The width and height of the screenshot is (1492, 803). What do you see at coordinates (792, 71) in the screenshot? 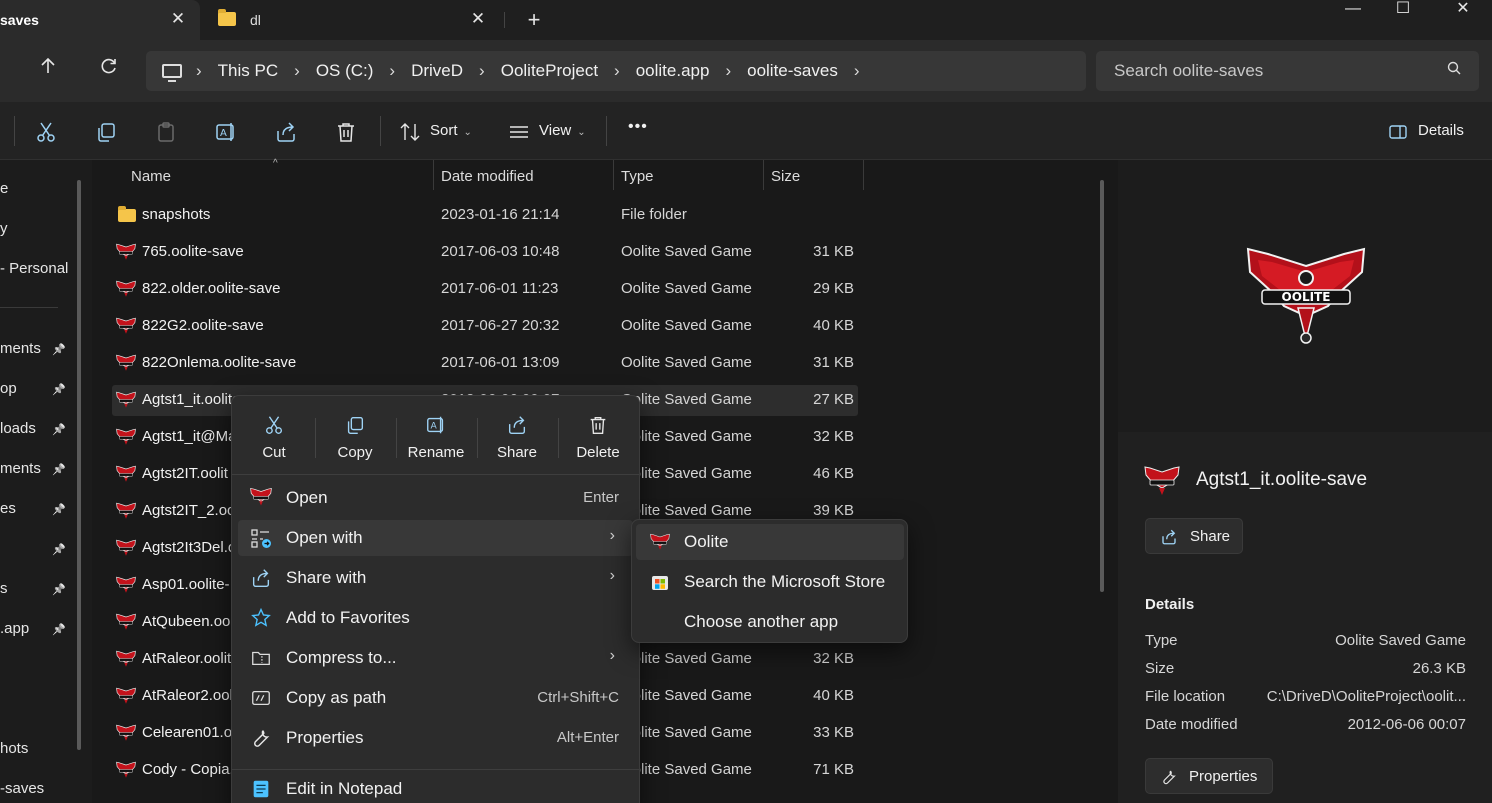
I see `breadcrumb-oolite-saves: oolite-saves` at bounding box center [792, 71].